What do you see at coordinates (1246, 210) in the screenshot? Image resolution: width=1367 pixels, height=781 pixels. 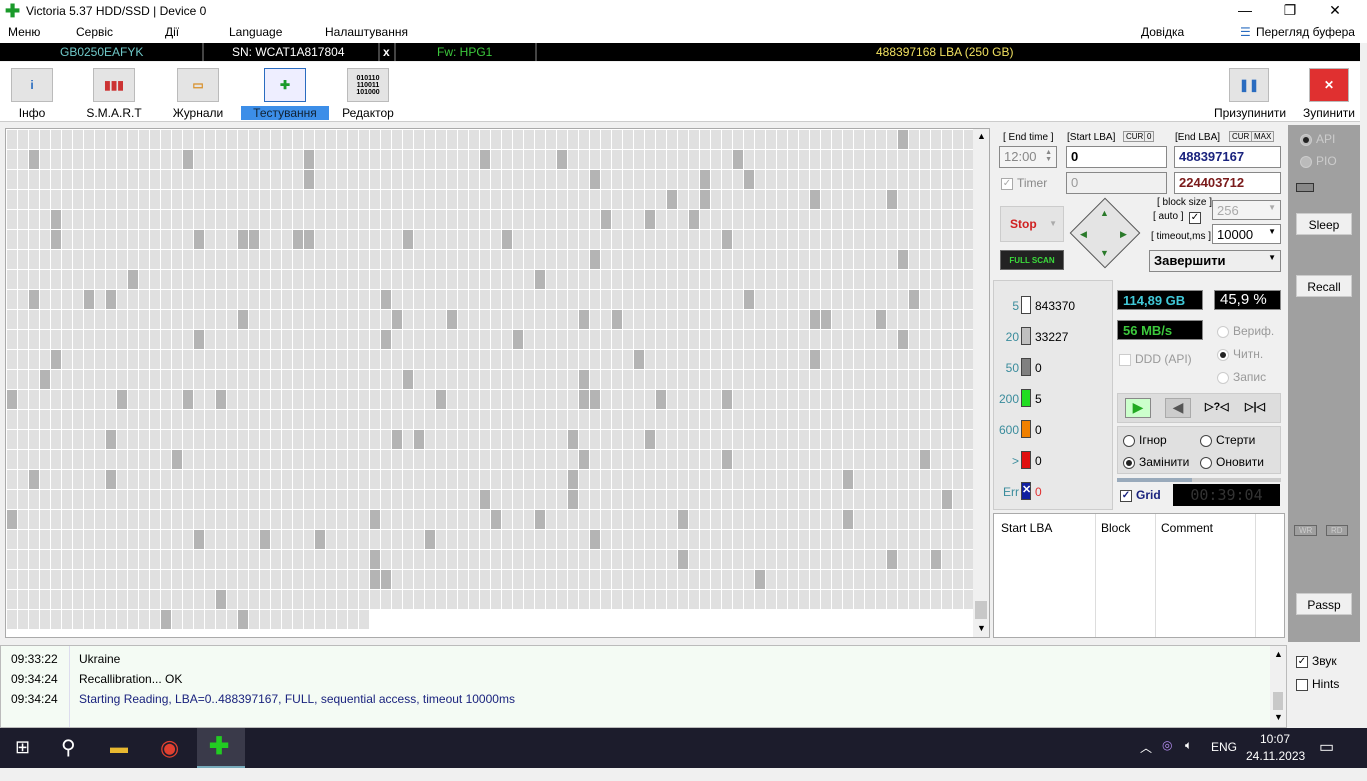 I see `block-size-select: 256 ▼` at bounding box center [1246, 210].